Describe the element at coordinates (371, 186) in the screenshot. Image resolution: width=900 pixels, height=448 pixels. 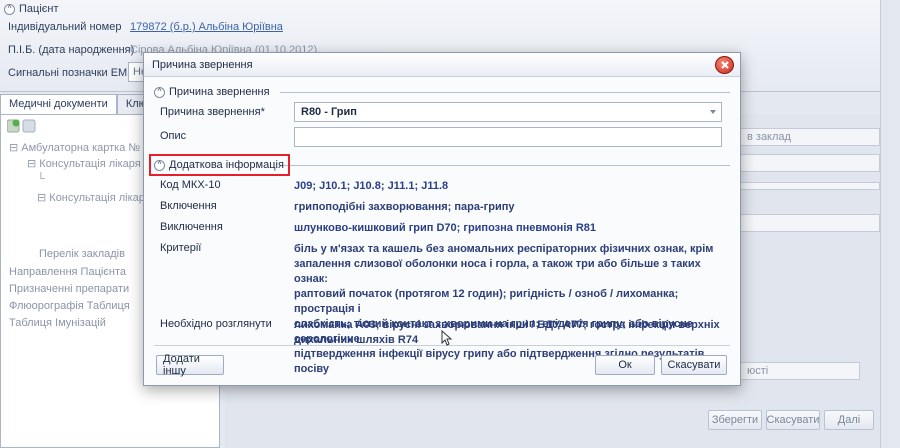
I see `icd-value: J09; J10.1; J10.8; J11.1; J11.8` at that location.